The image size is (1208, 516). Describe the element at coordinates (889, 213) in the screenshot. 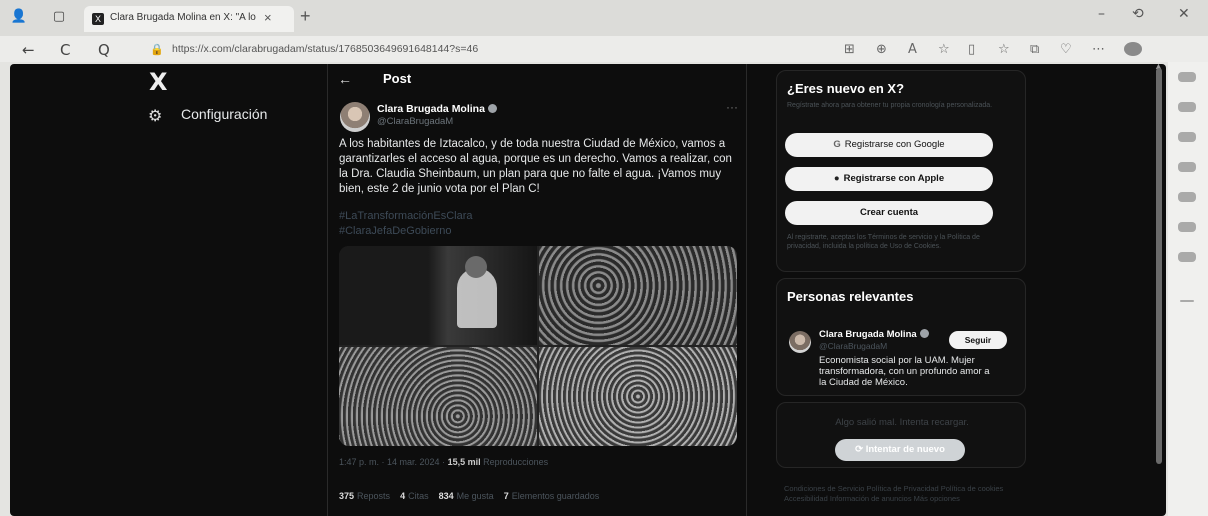

I see `create-account-button: Crear cuenta` at that location.